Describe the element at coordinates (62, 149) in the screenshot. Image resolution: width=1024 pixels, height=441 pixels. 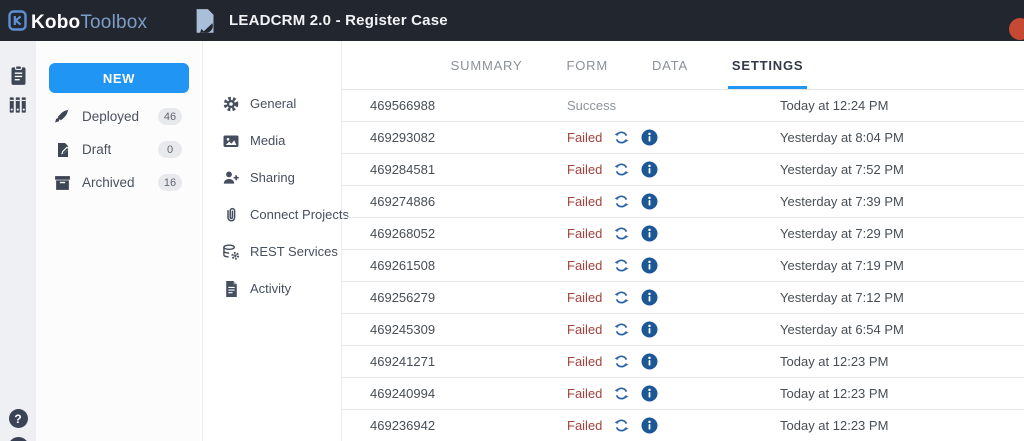
I see `draft-icon` at that location.